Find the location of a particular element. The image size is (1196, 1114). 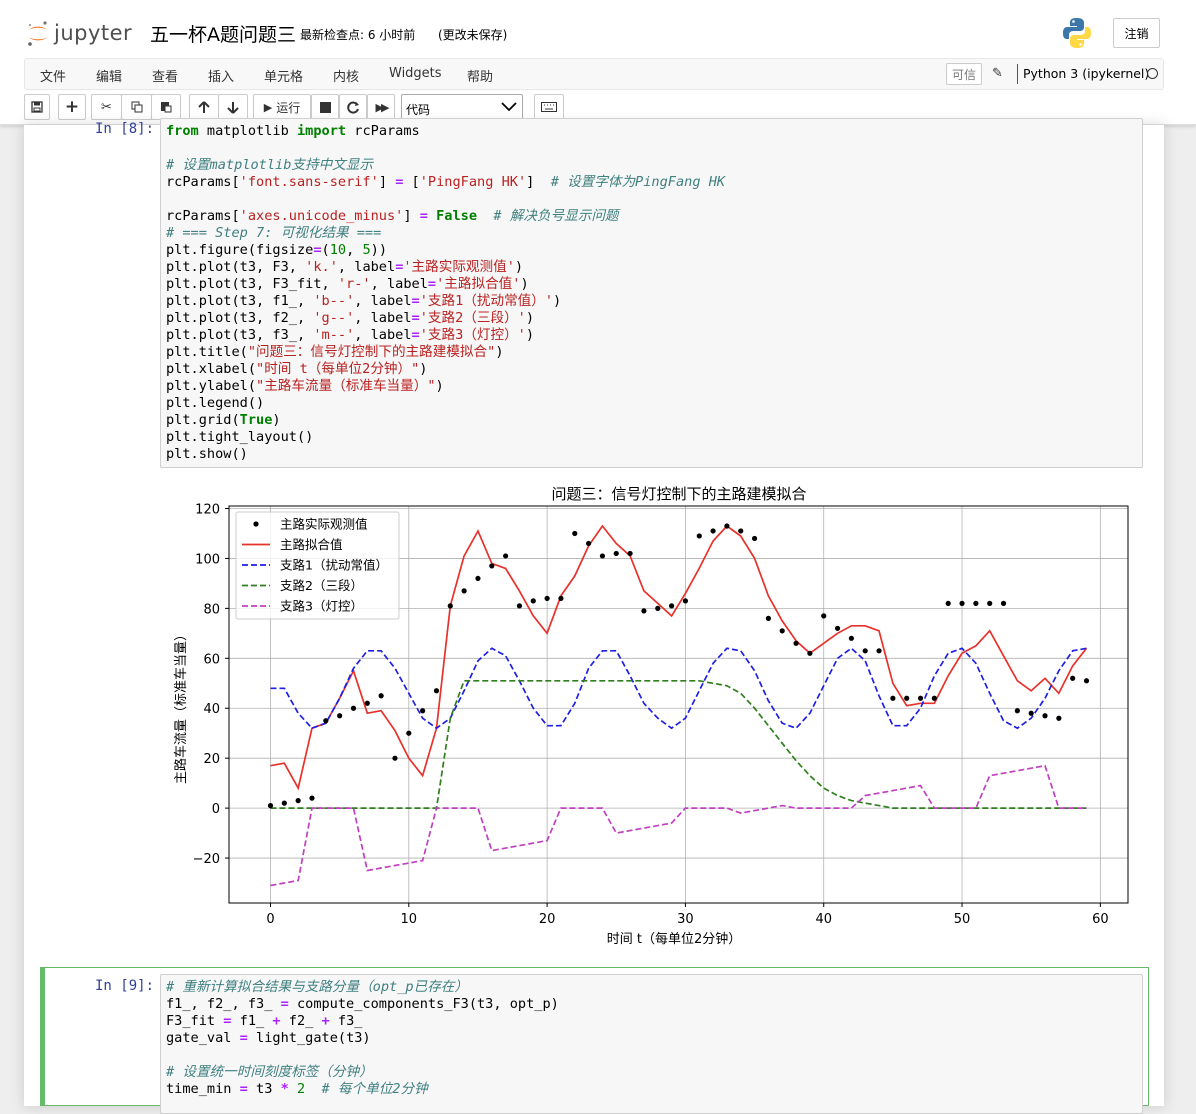

code-line: plt.show() is located at coordinates (207, 454).